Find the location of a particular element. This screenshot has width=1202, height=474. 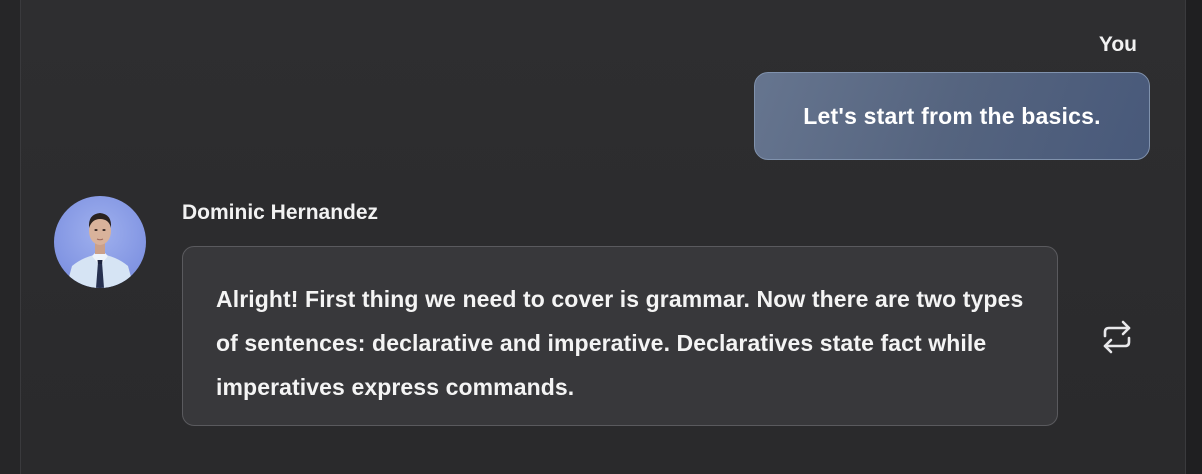

user-message-bubble: Let's start from the basics. is located at coordinates (952, 116).